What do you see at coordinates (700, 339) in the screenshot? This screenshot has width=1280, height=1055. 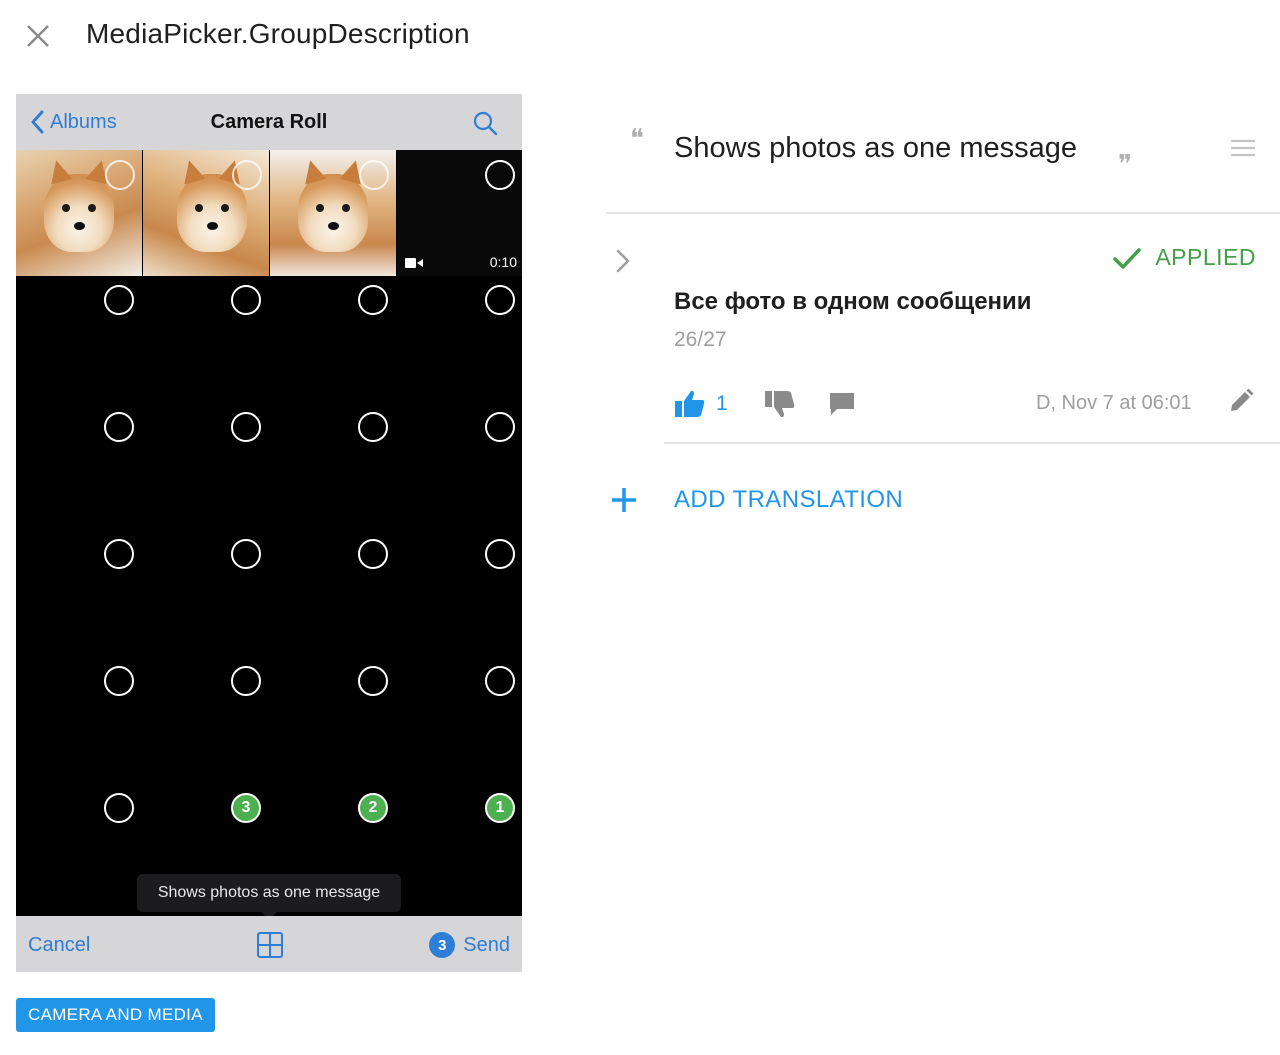 I see `character-count: 26/27` at bounding box center [700, 339].